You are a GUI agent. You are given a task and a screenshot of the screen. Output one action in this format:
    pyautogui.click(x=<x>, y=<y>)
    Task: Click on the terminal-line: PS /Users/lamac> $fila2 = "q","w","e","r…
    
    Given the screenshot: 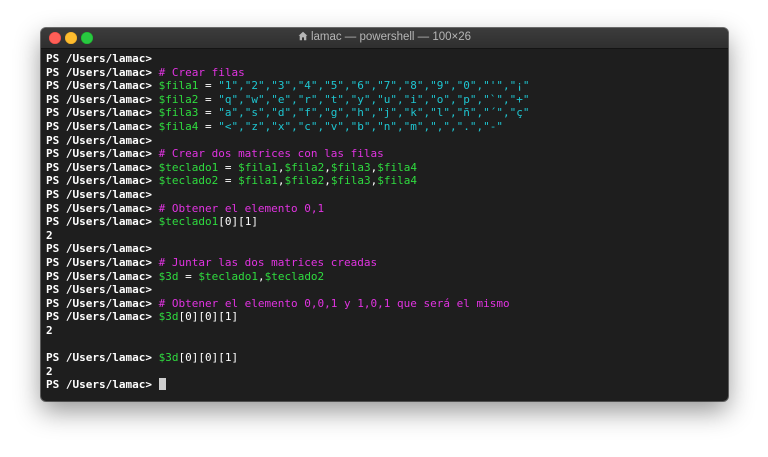 What is the action you would take?
    pyautogui.click(x=385, y=100)
    